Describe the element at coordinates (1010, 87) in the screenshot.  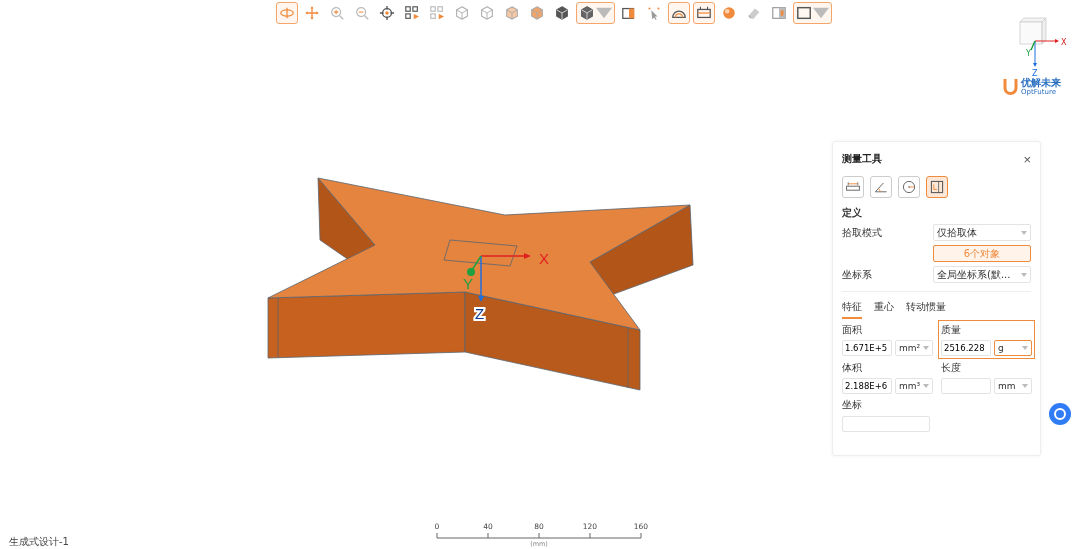
I see `logo-icon` at that location.